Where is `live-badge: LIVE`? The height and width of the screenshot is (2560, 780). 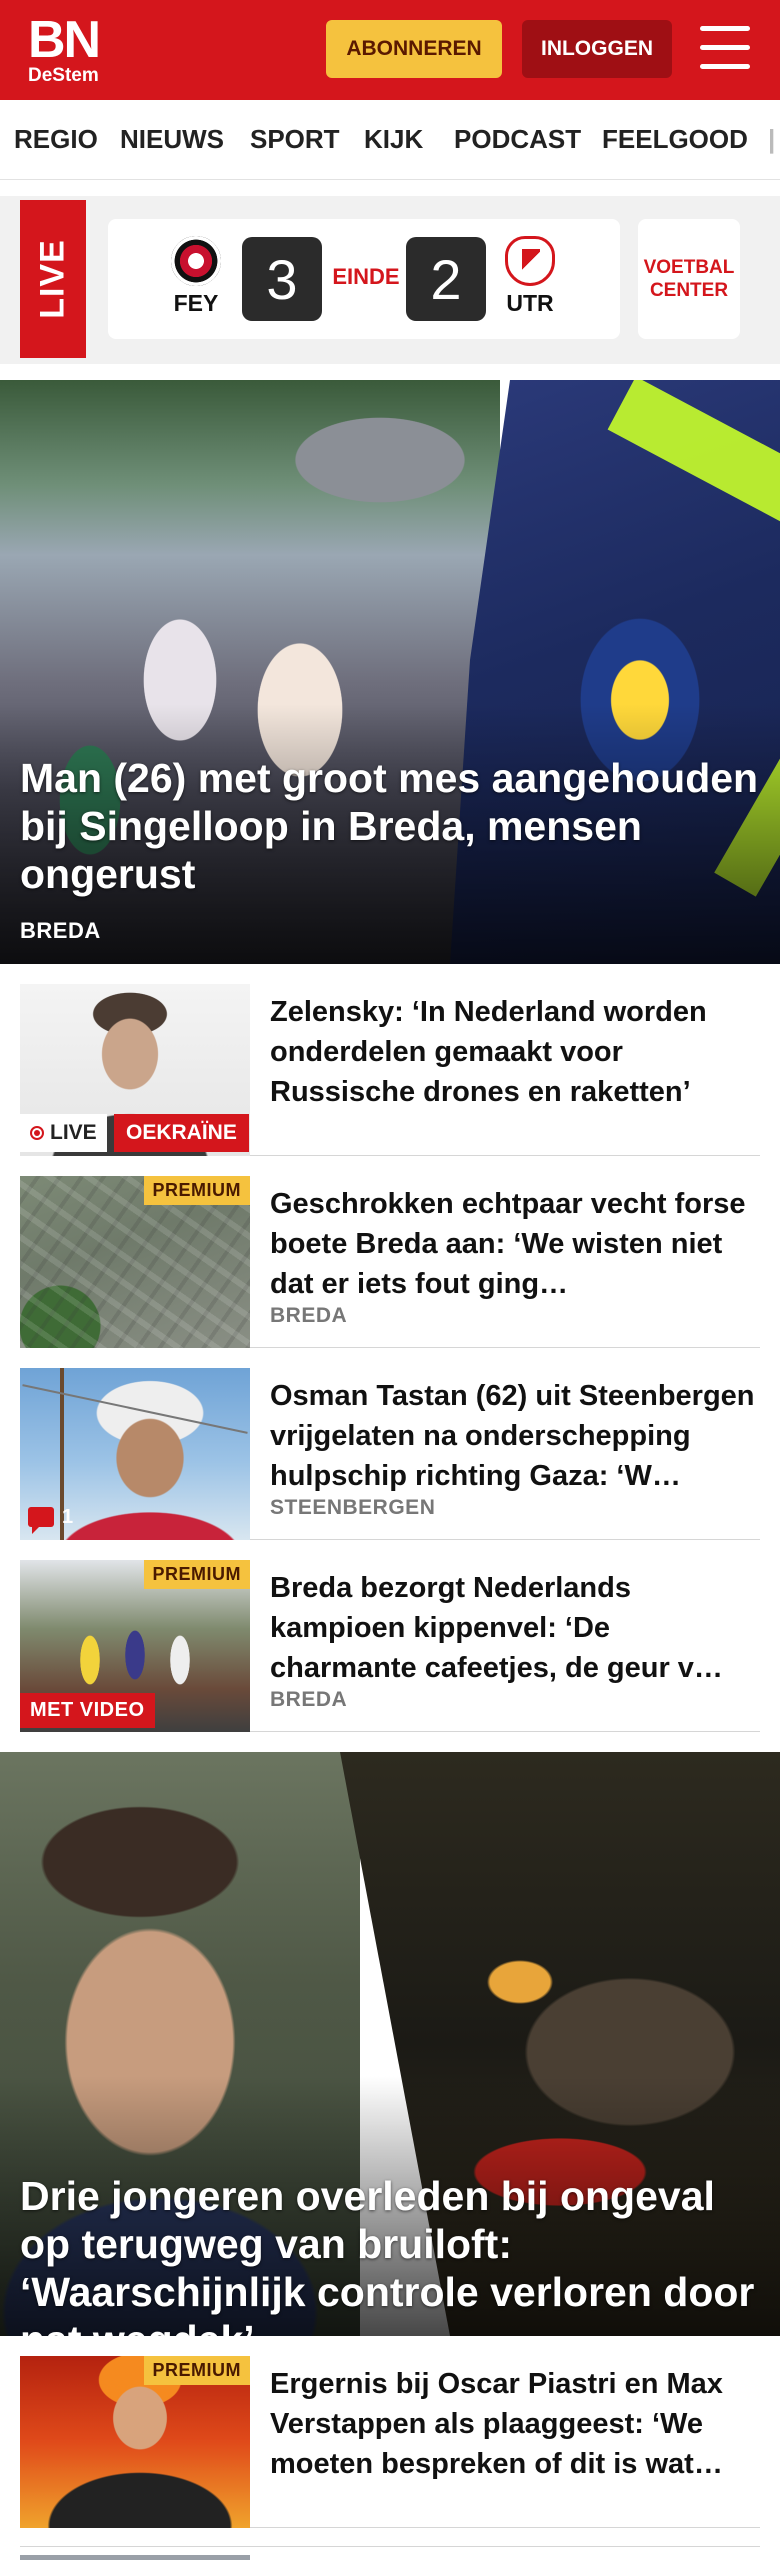 live-badge: LIVE is located at coordinates (63, 1133).